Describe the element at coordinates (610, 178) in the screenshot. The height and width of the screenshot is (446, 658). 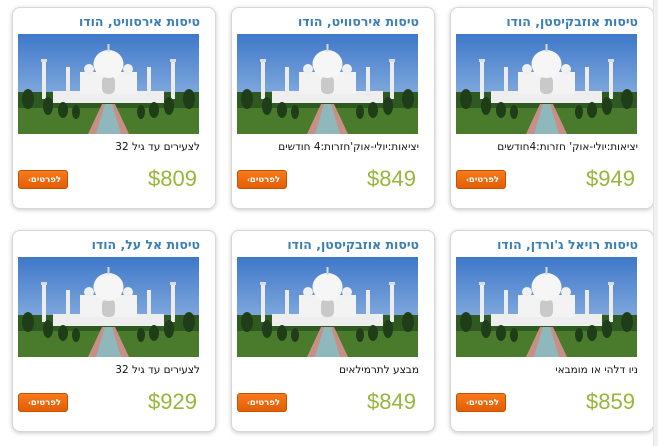
I see `deal-price: $949` at that location.